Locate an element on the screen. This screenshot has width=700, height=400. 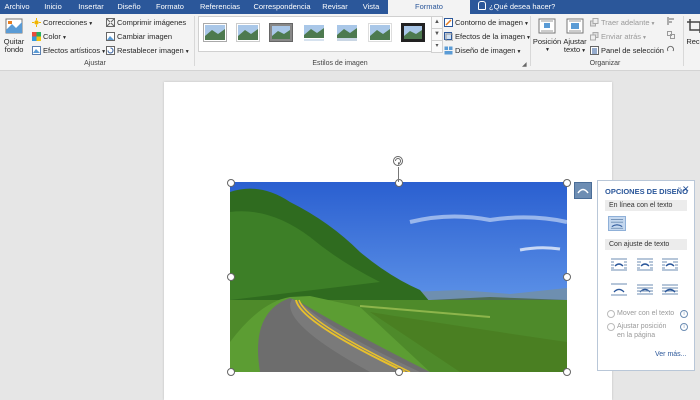
artistic-effects-button: Efectos artísticos▼ is located at coordinates (69, 51).